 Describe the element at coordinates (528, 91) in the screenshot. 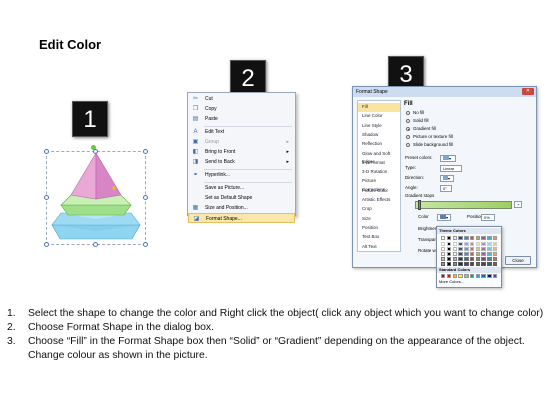

I see `dialog-close-icon: ✕` at that location.